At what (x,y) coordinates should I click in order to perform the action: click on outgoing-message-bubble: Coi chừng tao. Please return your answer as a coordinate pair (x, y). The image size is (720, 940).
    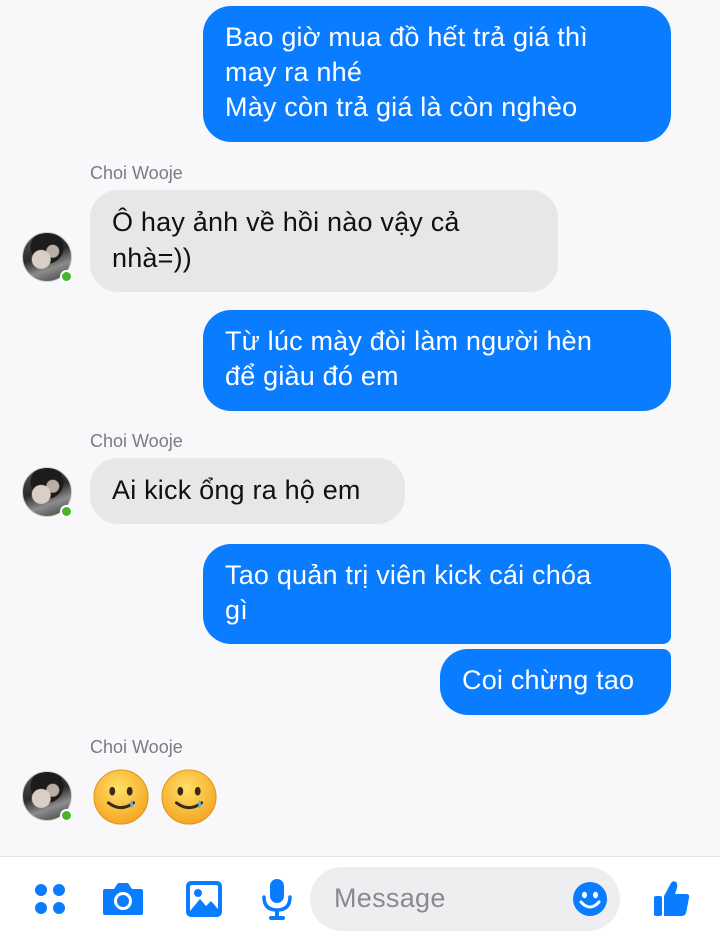
    Looking at the image, I should click on (555, 682).